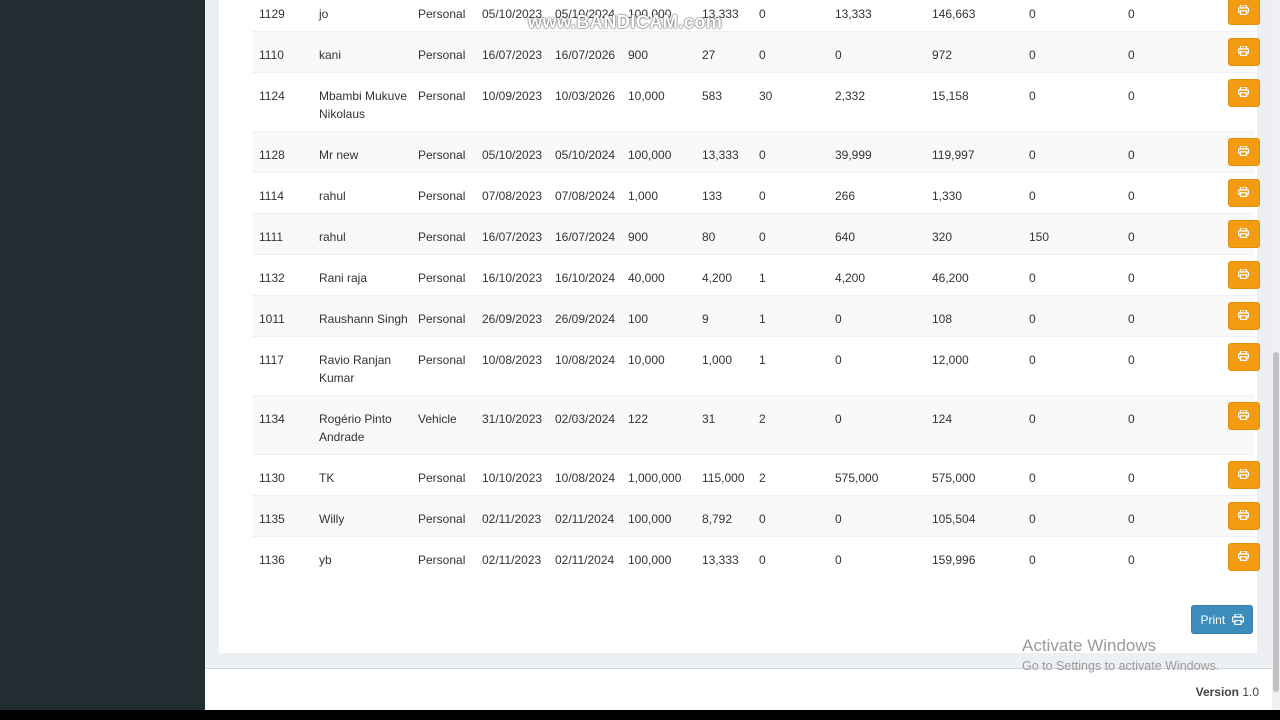 The image size is (1280, 720). I want to click on version-info: Version 1.0, so click(1227, 692).